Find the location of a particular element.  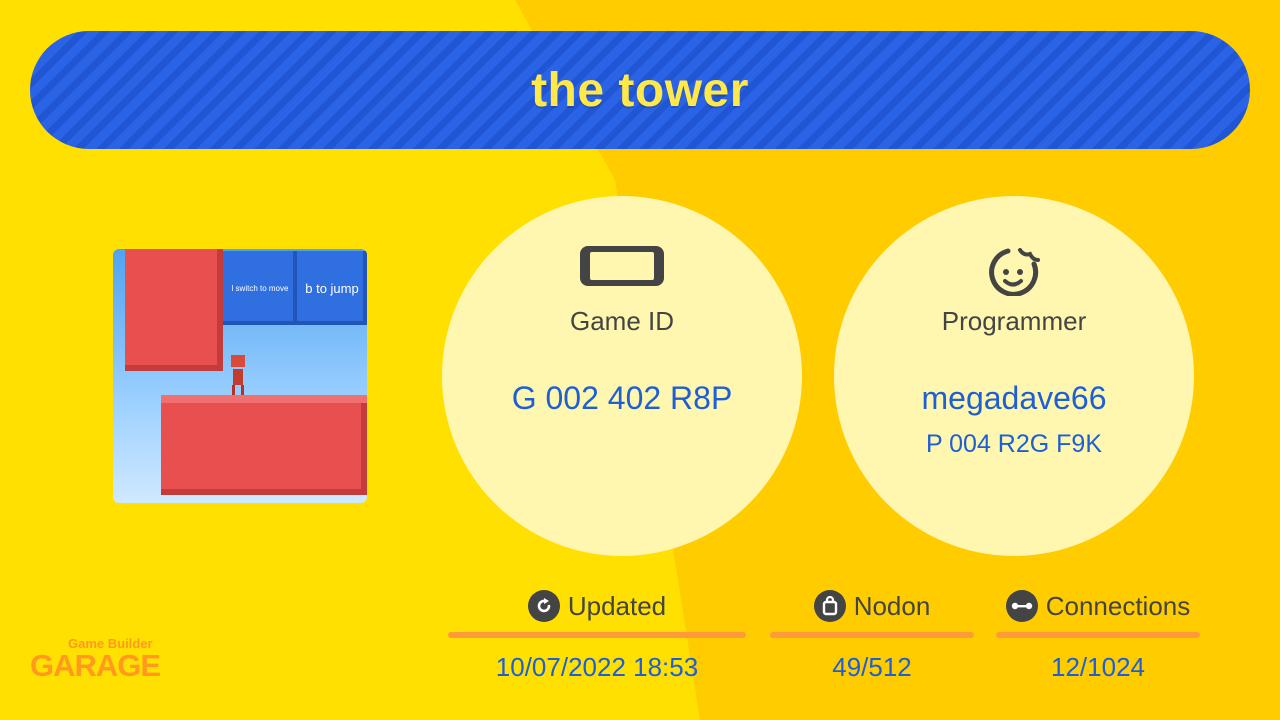

thumbnail-sign-right: b to jump is located at coordinates (332, 288).